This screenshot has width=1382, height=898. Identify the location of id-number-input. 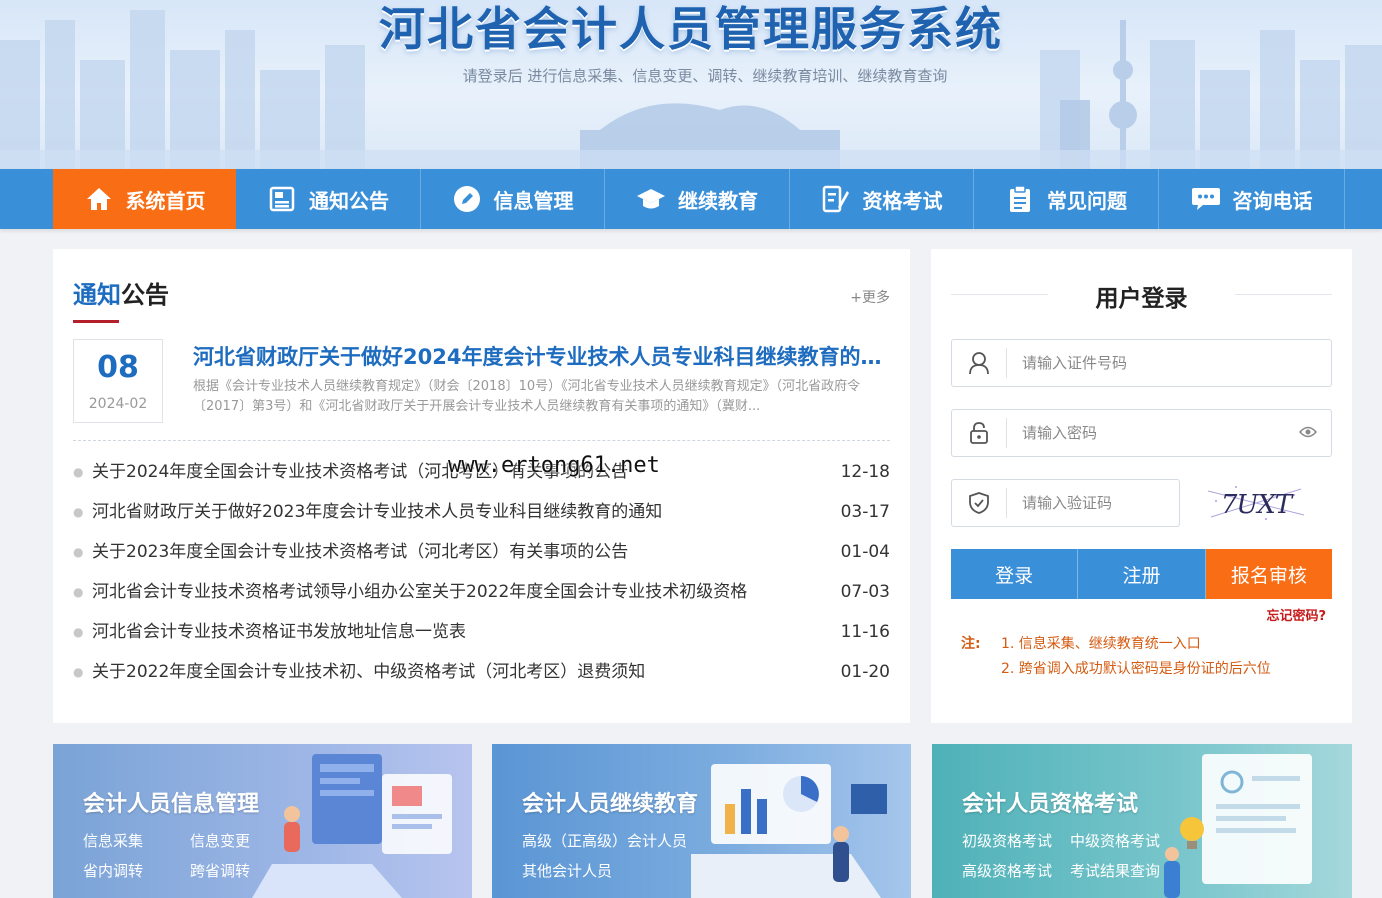
(1152, 363).